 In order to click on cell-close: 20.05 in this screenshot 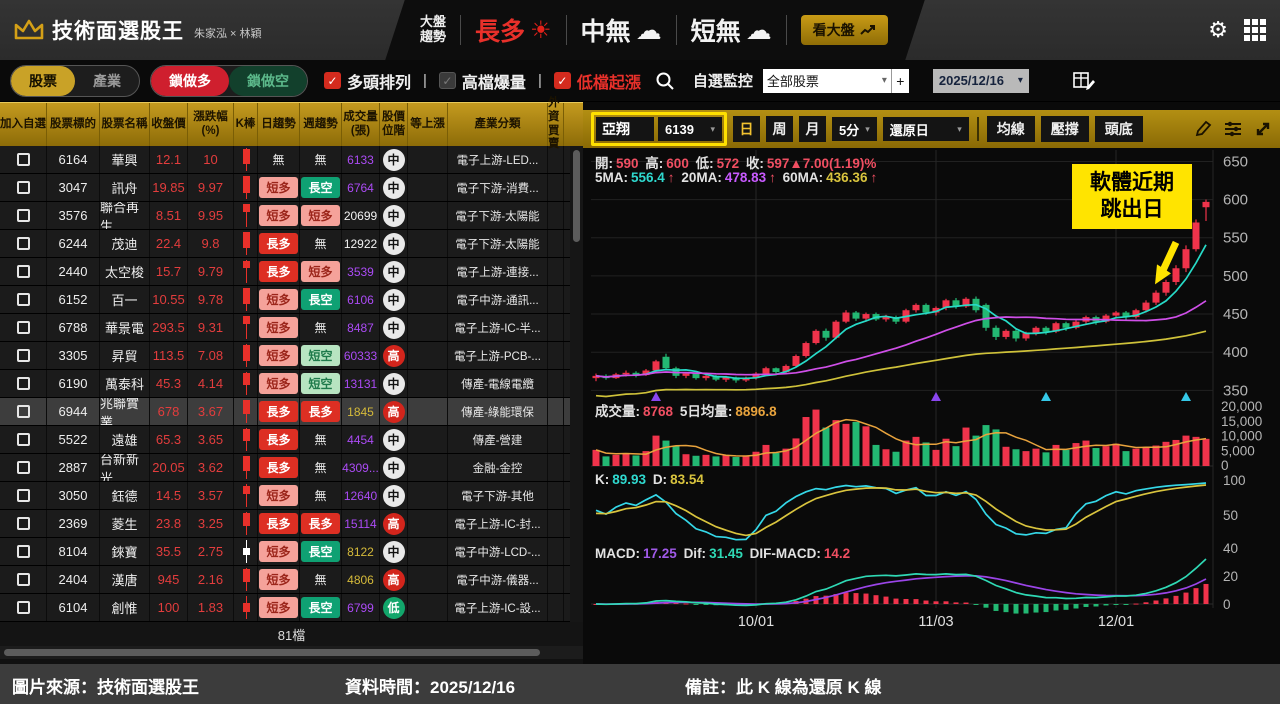, I will do `click(169, 467)`.